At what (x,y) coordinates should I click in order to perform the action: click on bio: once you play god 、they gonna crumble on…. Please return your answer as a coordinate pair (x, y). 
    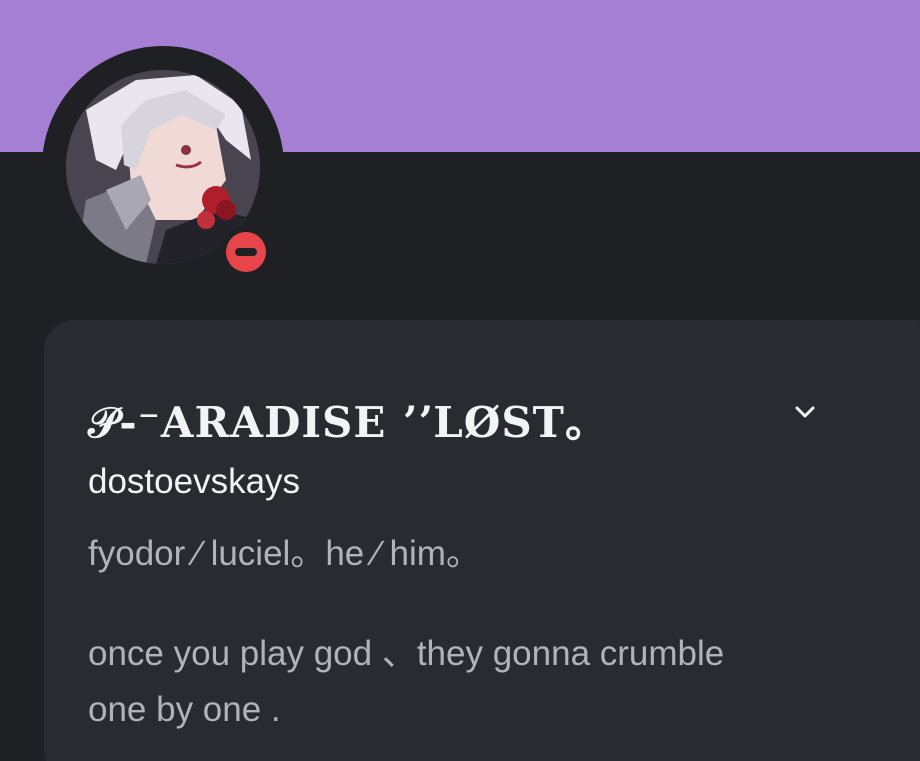
    Looking at the image, I should click on (498, 682).